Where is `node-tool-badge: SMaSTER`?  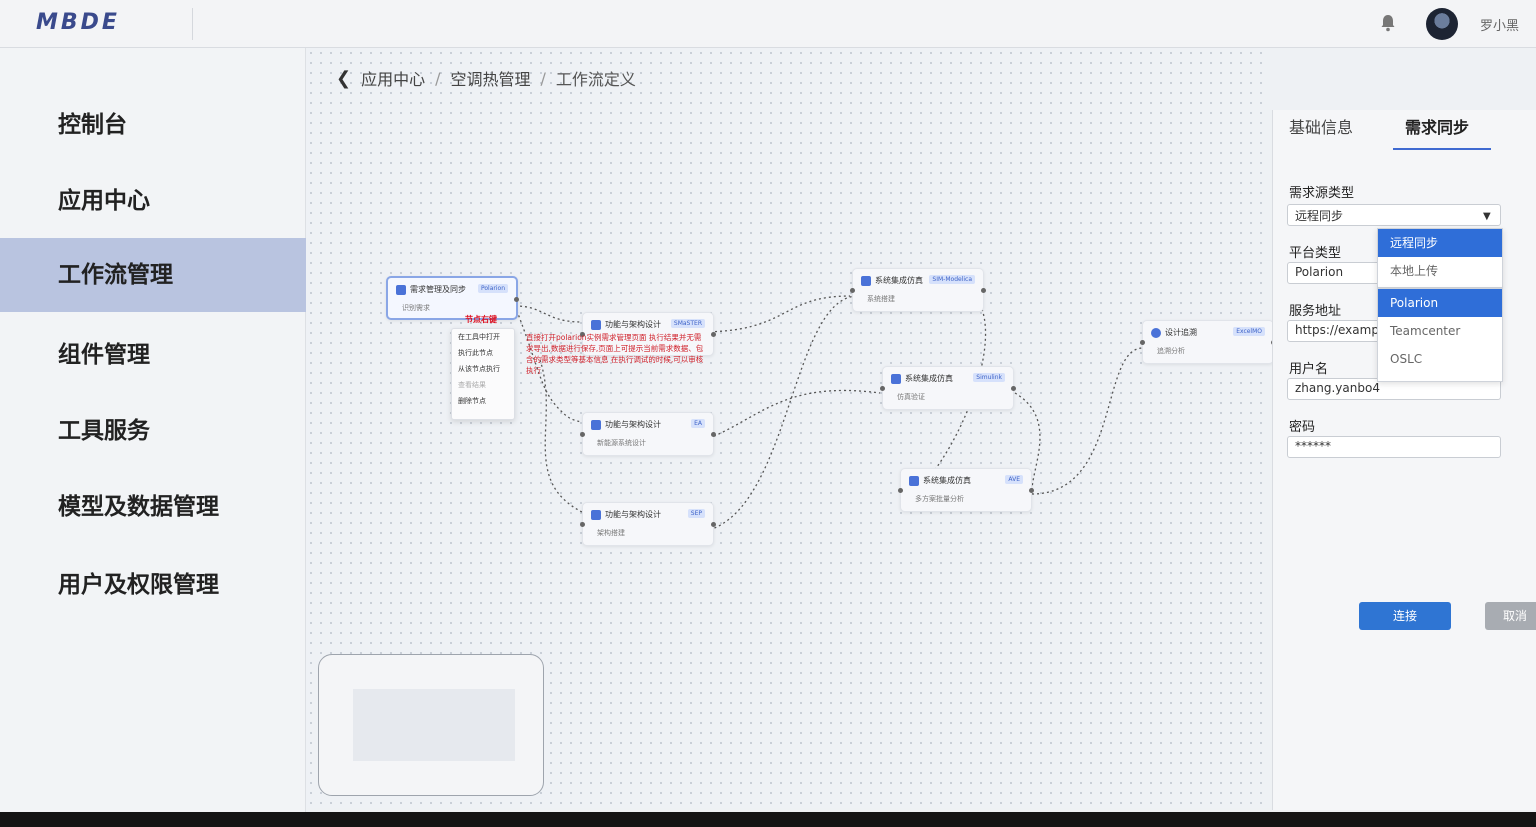
node-tool-badge: SMaSTER is located at coordinates (687, 323).